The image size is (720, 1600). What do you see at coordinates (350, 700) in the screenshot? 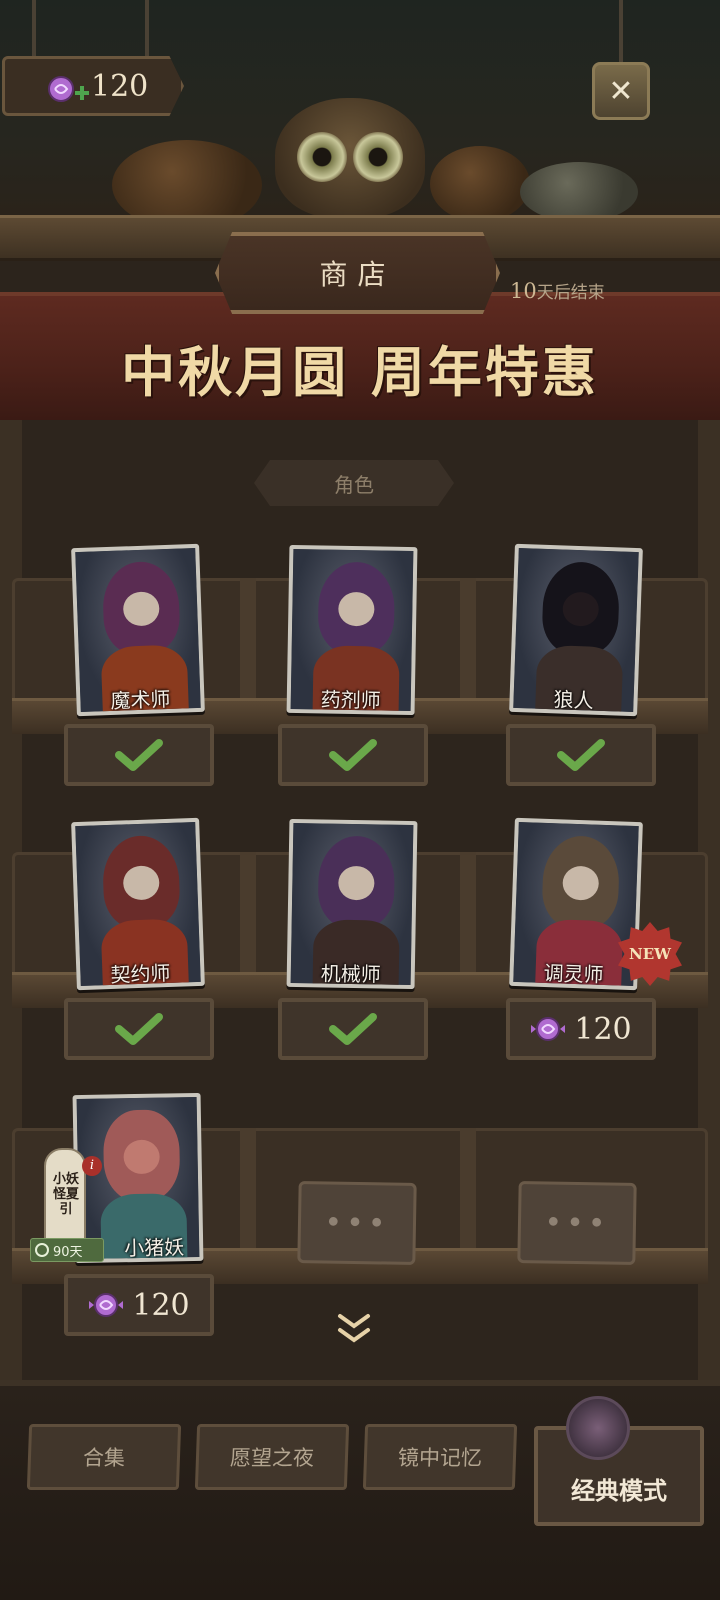
I see `character-name: 药剂师` at bounding box center [350, 700].